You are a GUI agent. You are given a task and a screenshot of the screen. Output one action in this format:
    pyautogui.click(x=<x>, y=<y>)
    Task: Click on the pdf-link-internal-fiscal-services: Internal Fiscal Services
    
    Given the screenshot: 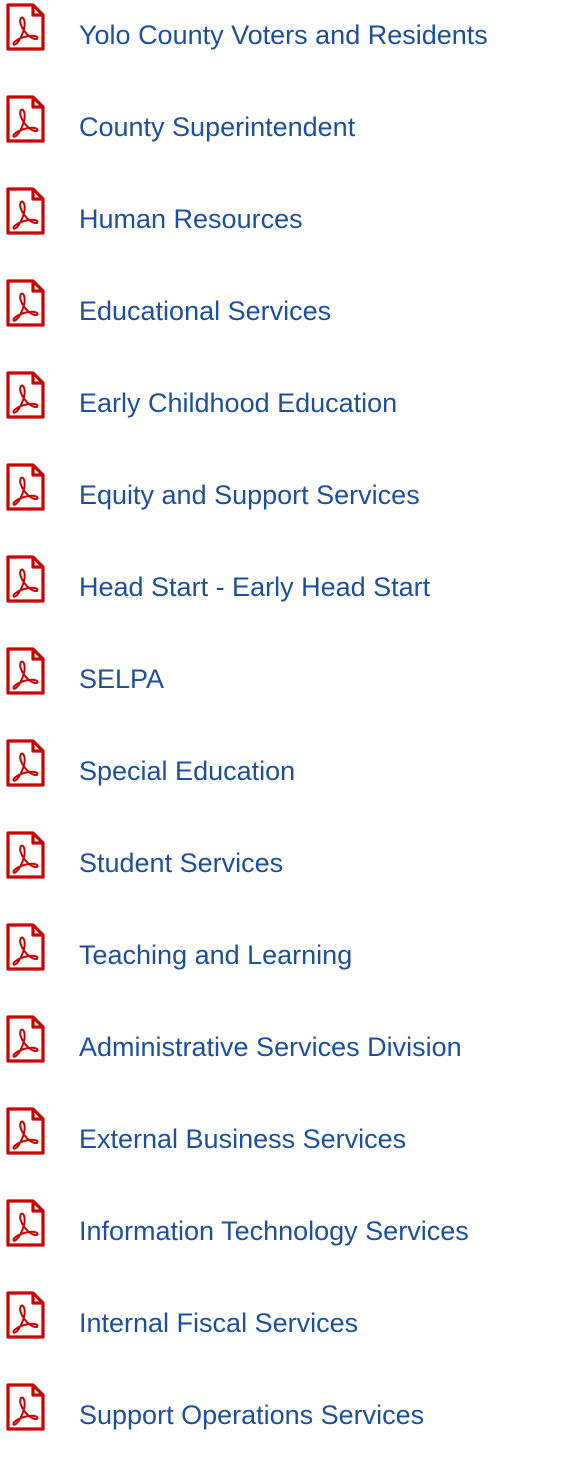 What is the action you would take?
    pyautogui.click(x=283, y=1320)
    